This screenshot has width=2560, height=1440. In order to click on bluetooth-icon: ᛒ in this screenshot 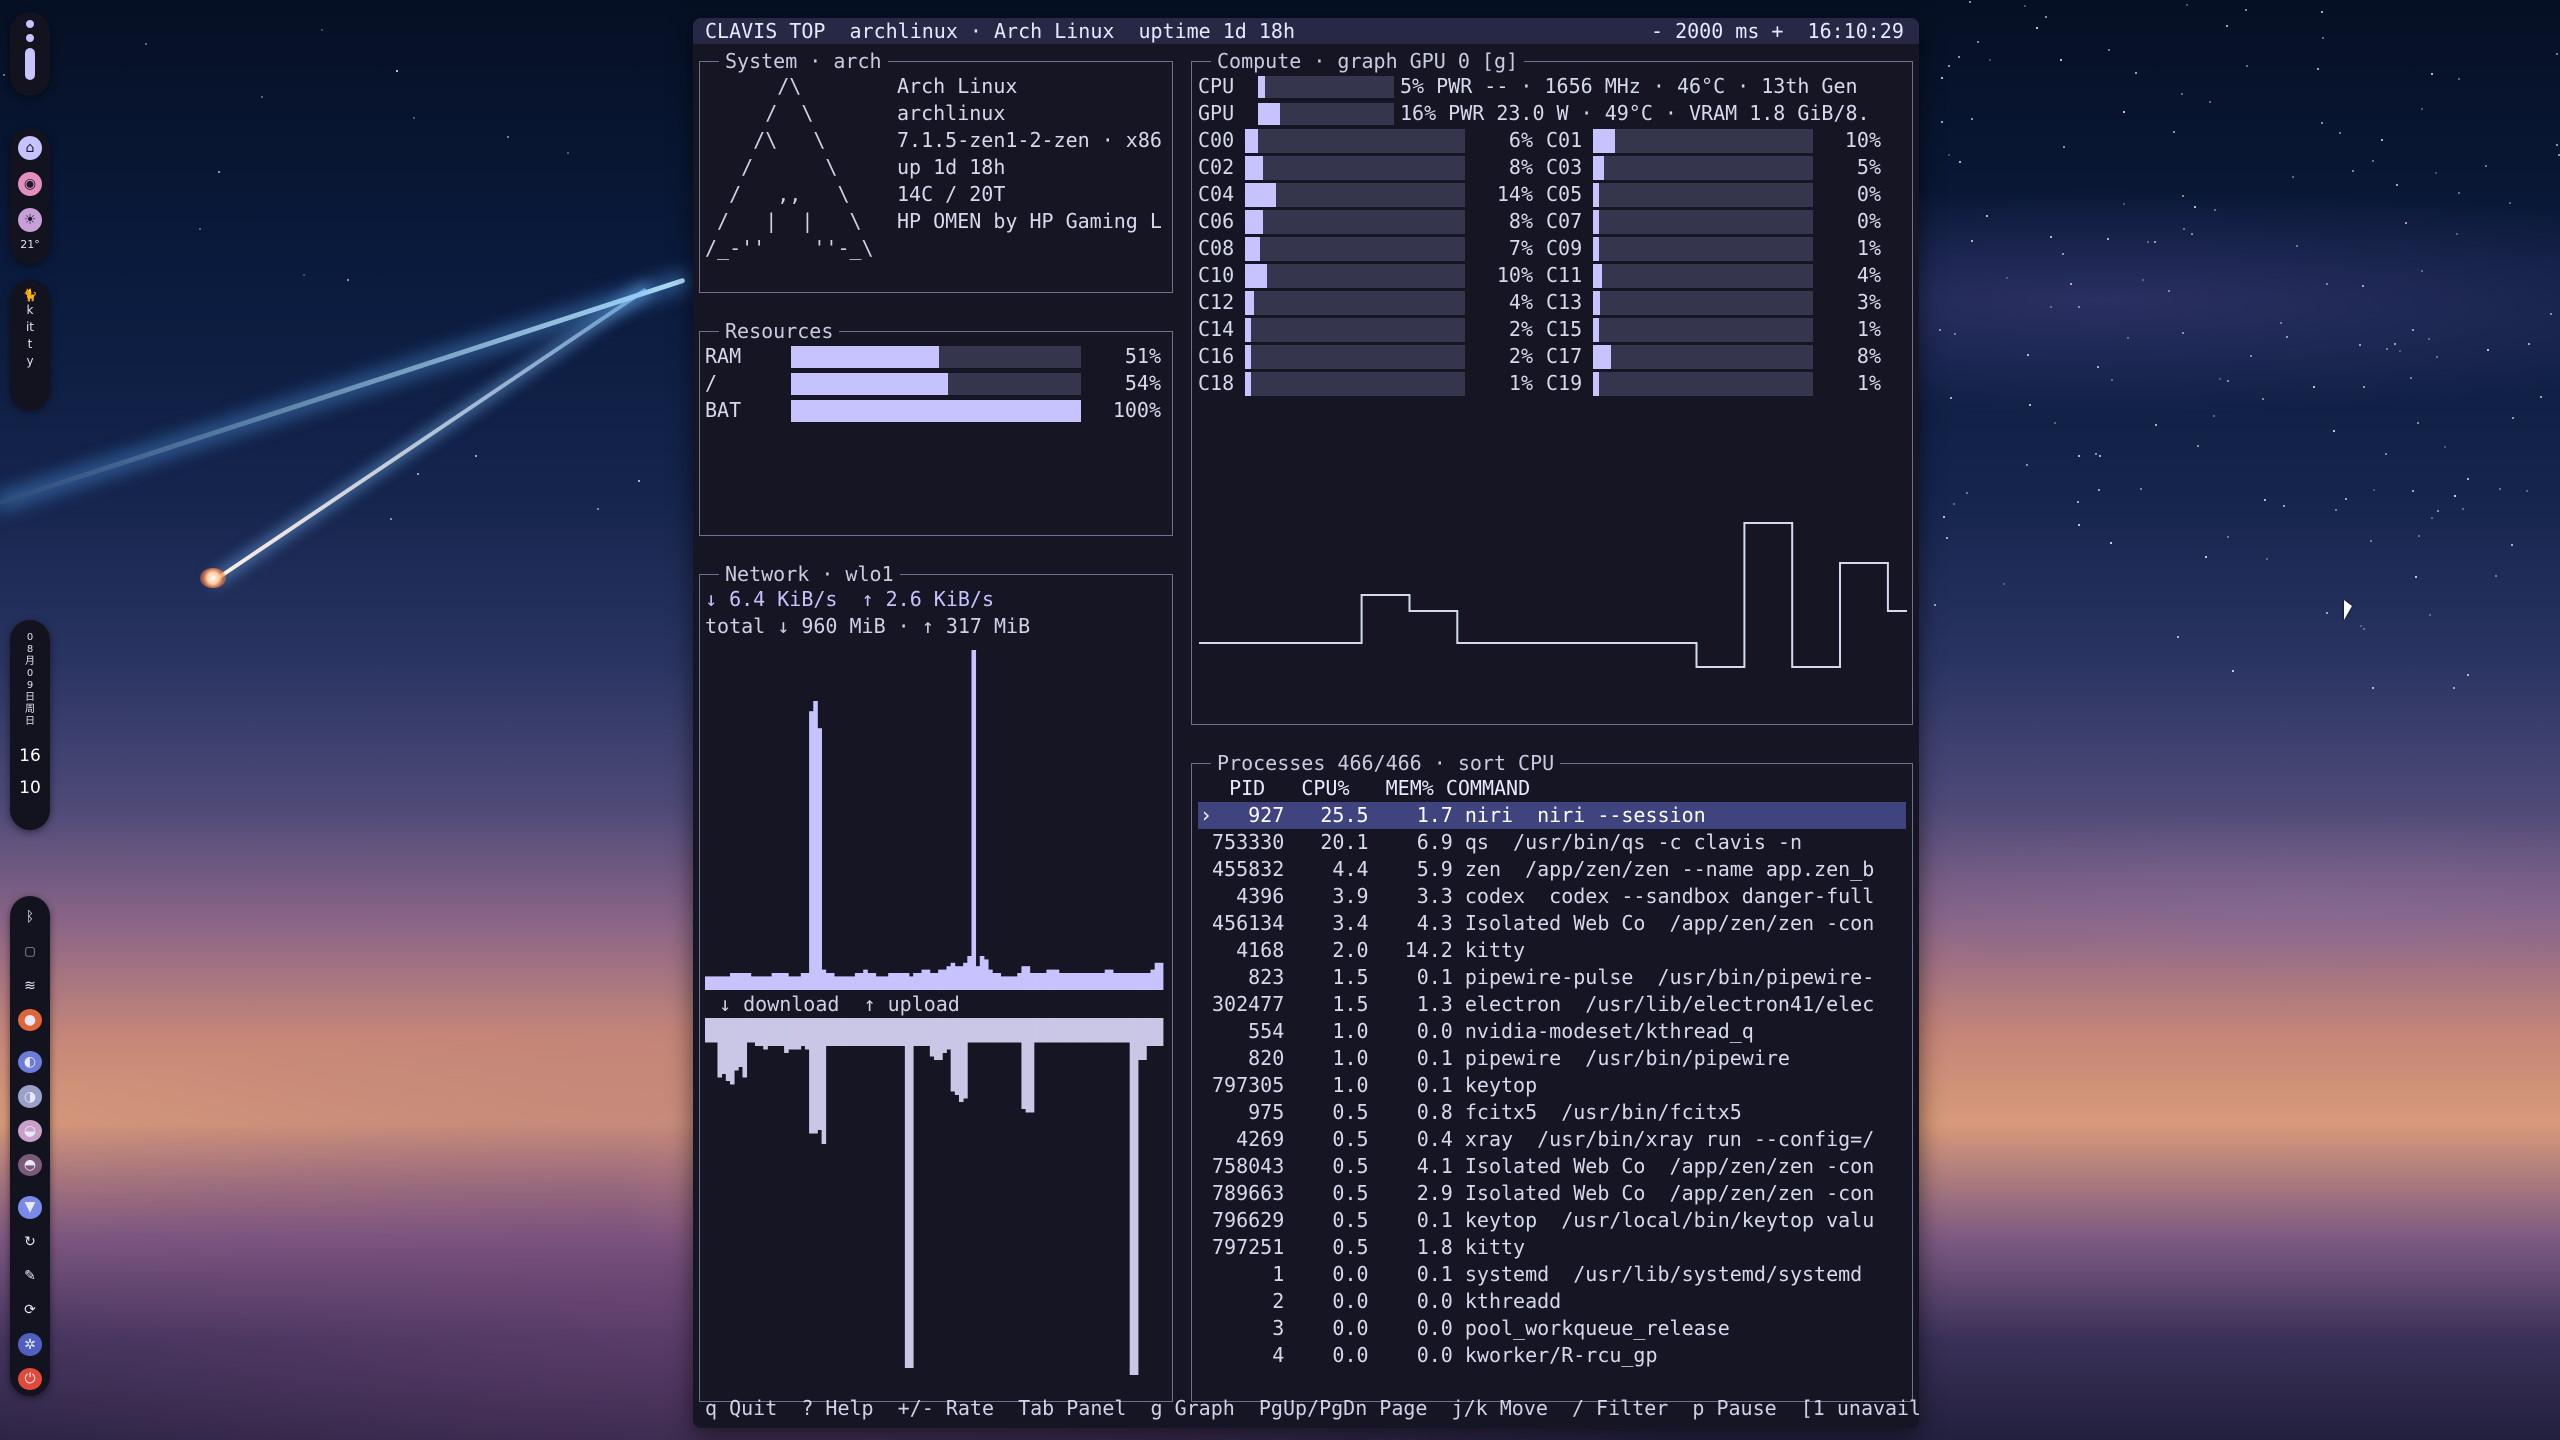, I will do `click(30, 917)`.